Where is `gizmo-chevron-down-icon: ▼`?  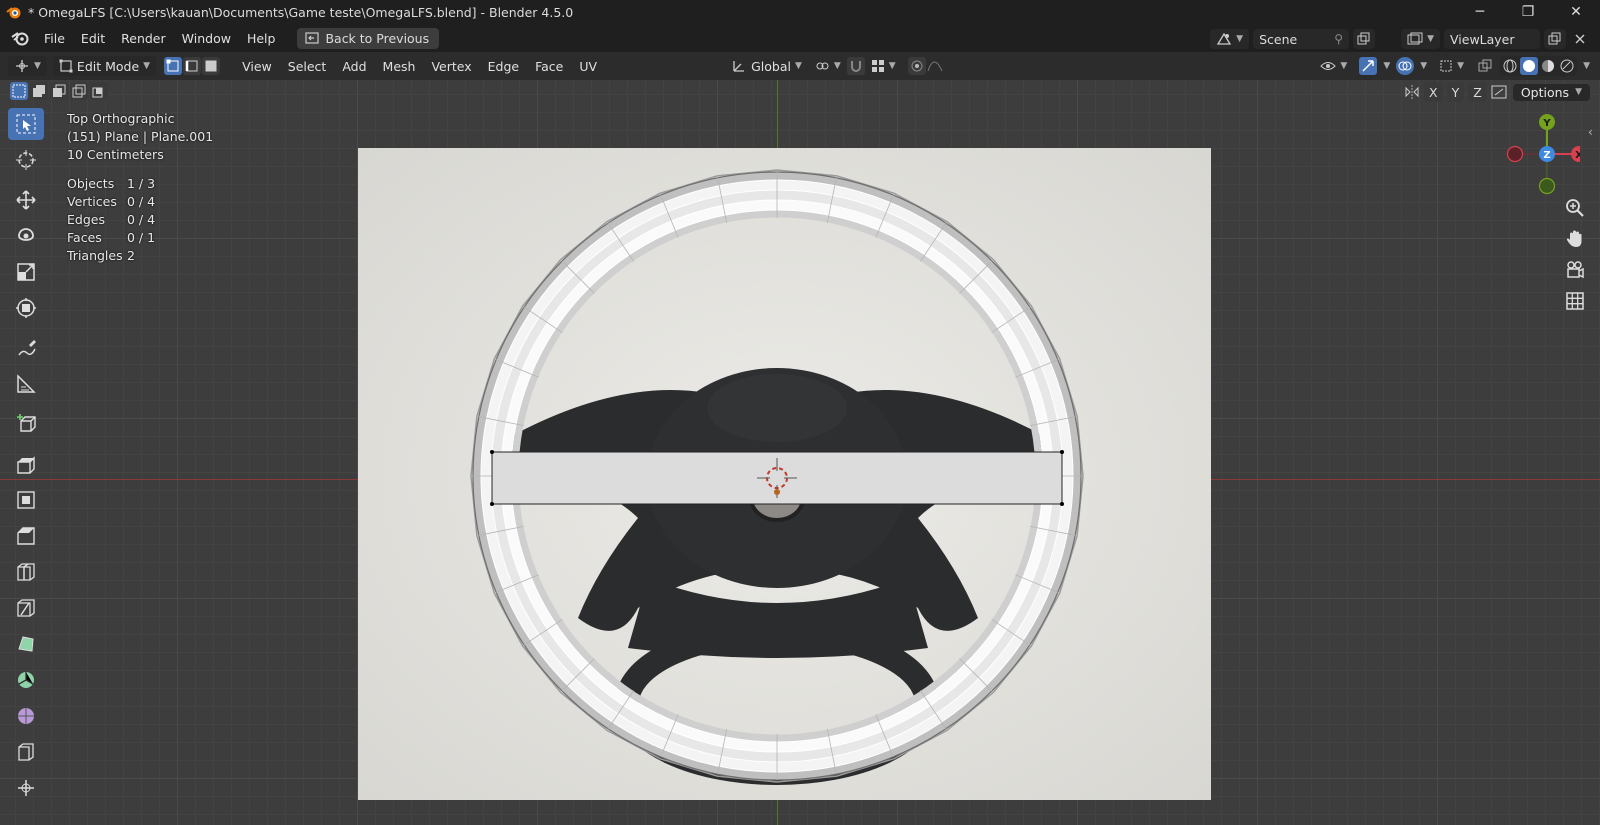
gizmo-chevron-down-icon: ▼ is located at coordinates (1386, 66).